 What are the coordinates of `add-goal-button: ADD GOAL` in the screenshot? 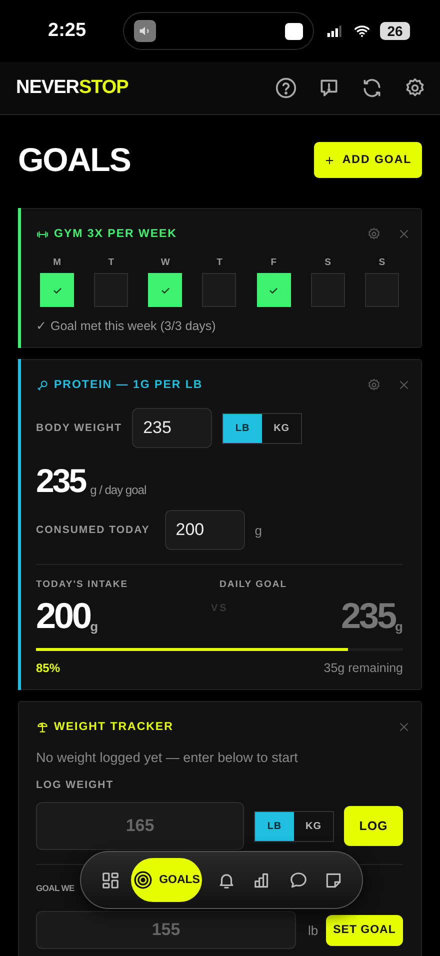 It's located at (368, 160).